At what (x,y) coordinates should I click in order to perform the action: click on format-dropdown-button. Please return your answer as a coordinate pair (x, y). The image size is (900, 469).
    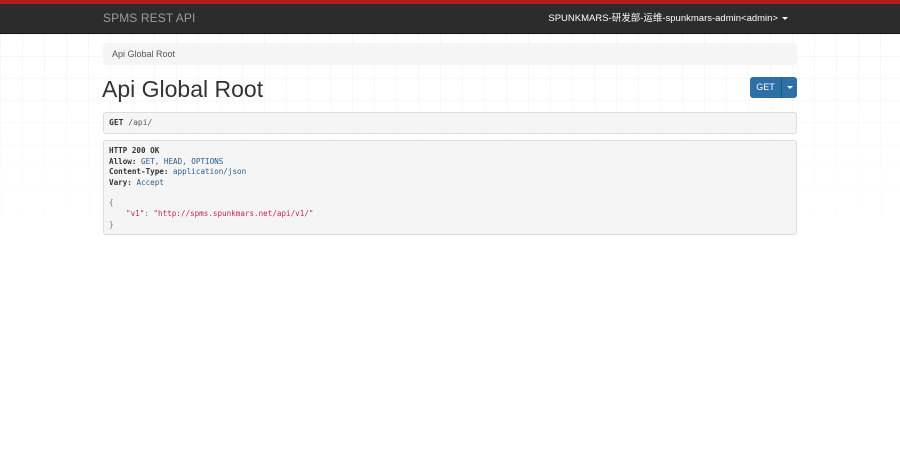
    Looking at the image, I should click on (789, 87).